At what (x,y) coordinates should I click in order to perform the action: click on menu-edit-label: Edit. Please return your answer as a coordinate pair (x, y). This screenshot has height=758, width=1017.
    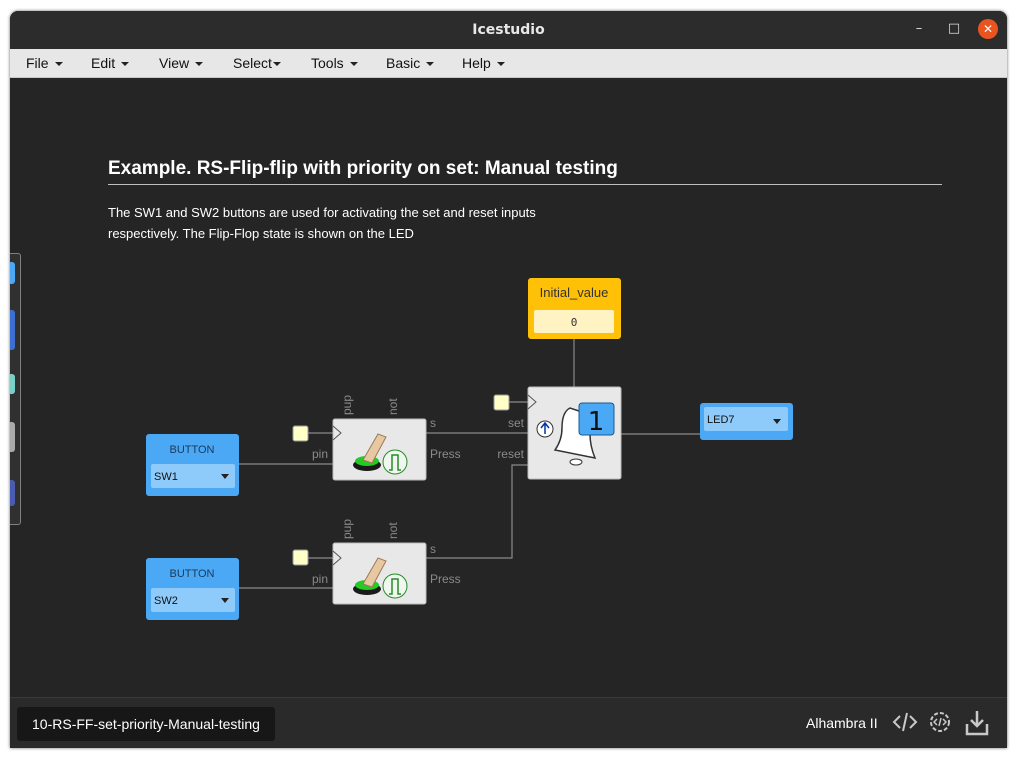
    Looking at the image, I should click on (103, 63).